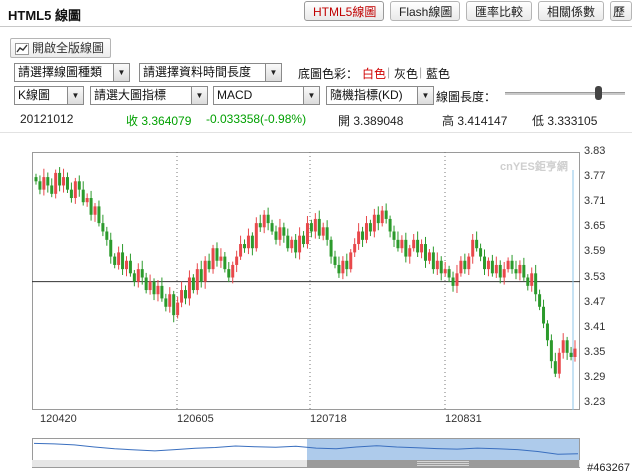 The image size is (632, 476). I want to click on range-navigator, so click(306, 453).